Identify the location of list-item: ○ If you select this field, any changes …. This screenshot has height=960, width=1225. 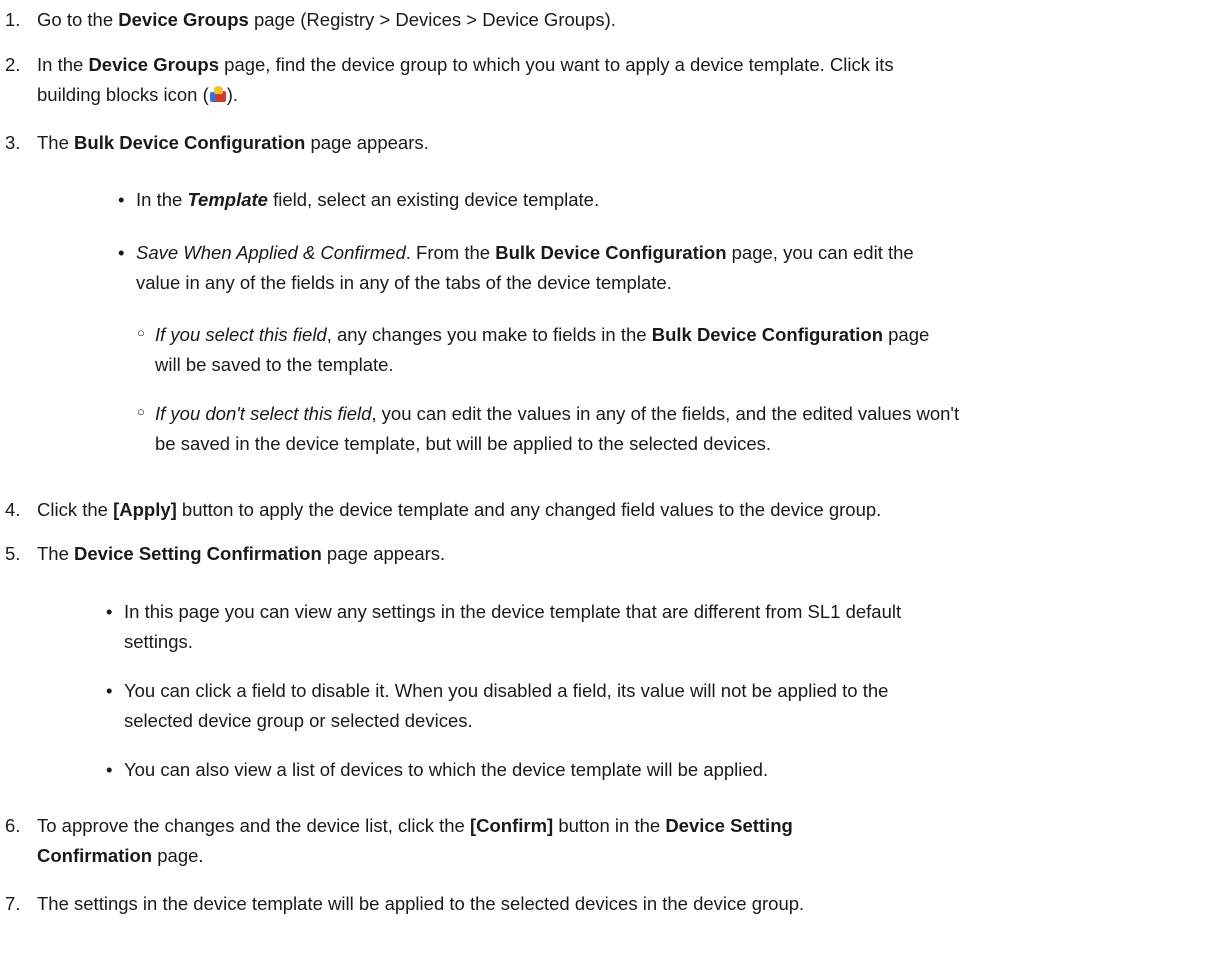
(667, 350).